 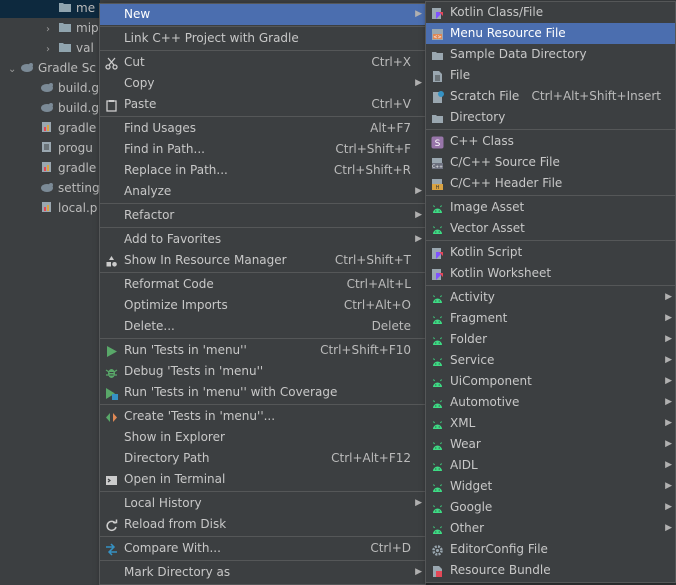 What do you see at coordinates (550, 360) in the screenshot?
I see `menu-item-service: Service ▶` at bounding box center [550, 360].